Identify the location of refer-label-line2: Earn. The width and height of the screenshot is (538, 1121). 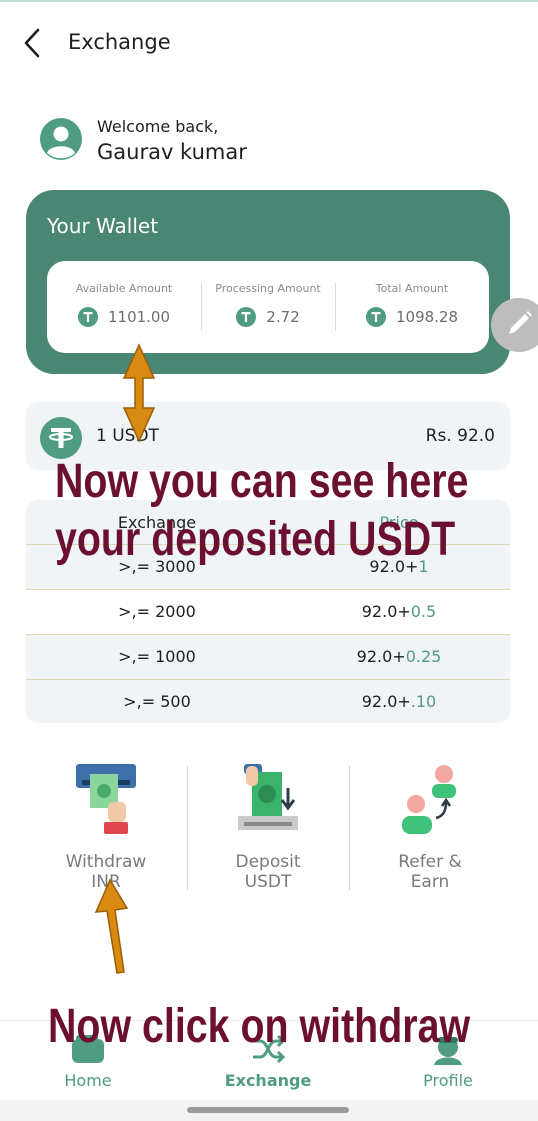
(430, 882).